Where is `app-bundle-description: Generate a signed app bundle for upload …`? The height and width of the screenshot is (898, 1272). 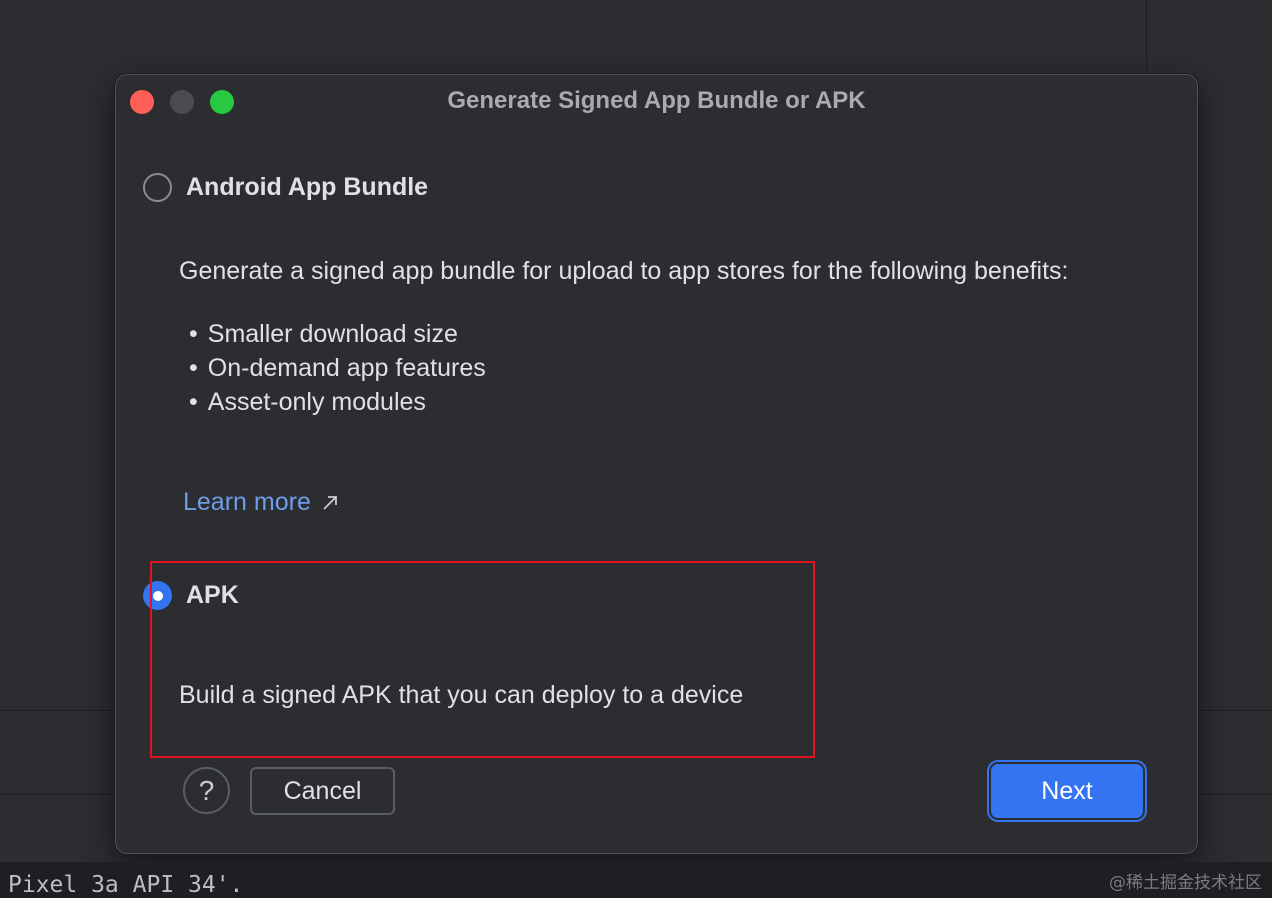
app-bundle-description: Generate a signed app bundle for upload … is located at coordinates (624, 271).